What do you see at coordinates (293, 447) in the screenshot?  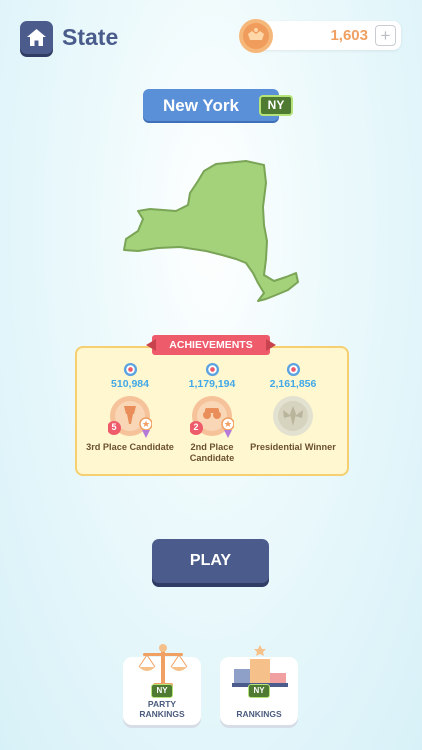 I see `achievement-label: Presidential Winner` at bounding box center [293, 447].